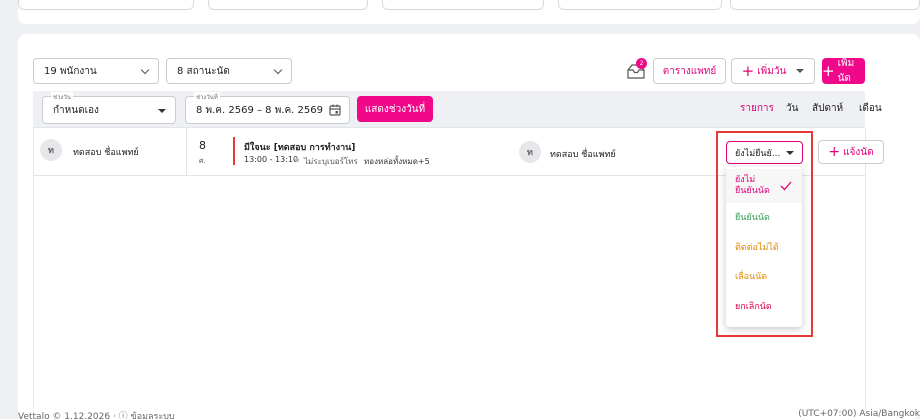 The image size is (920, 419). What do you see at coordinates (33, 268) in the screenshot?
I see `table-left-border` at bounding box center [33, 268].